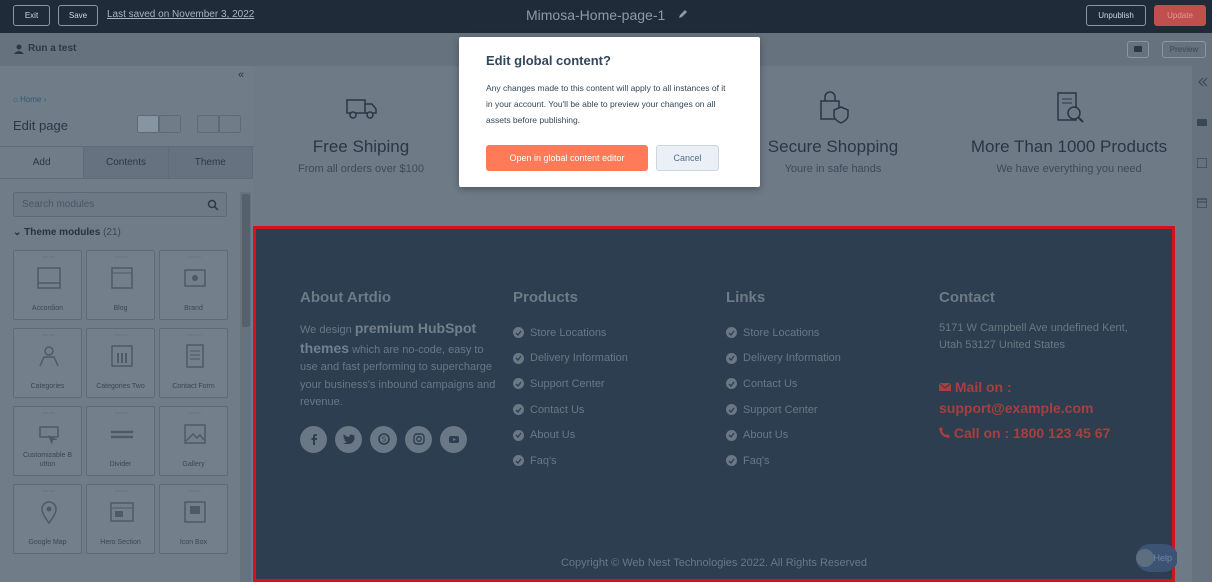 The height and width of the screenshot is (582, 1212). Describe the element at coordinates (47, 441) in the screenshot. I see `module-tile: ⋯⋯ Customizable B utton` at that location.